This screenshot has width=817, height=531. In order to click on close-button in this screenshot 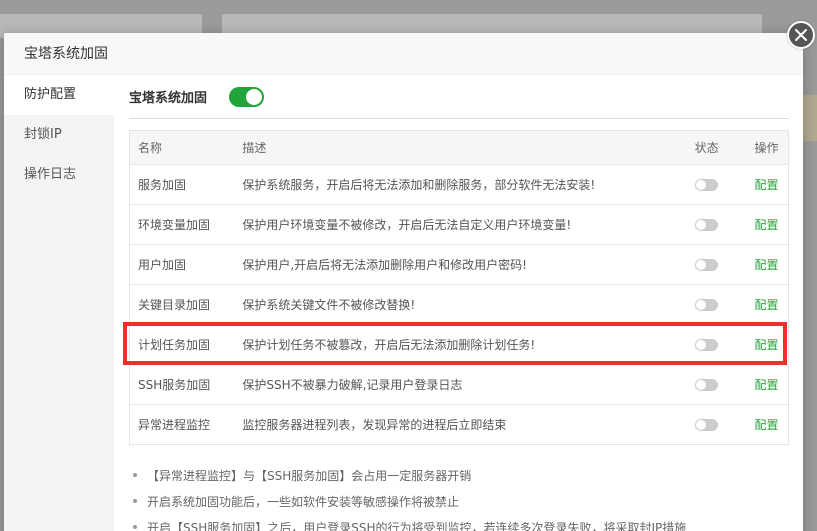, I will do `click(801, 35)`.